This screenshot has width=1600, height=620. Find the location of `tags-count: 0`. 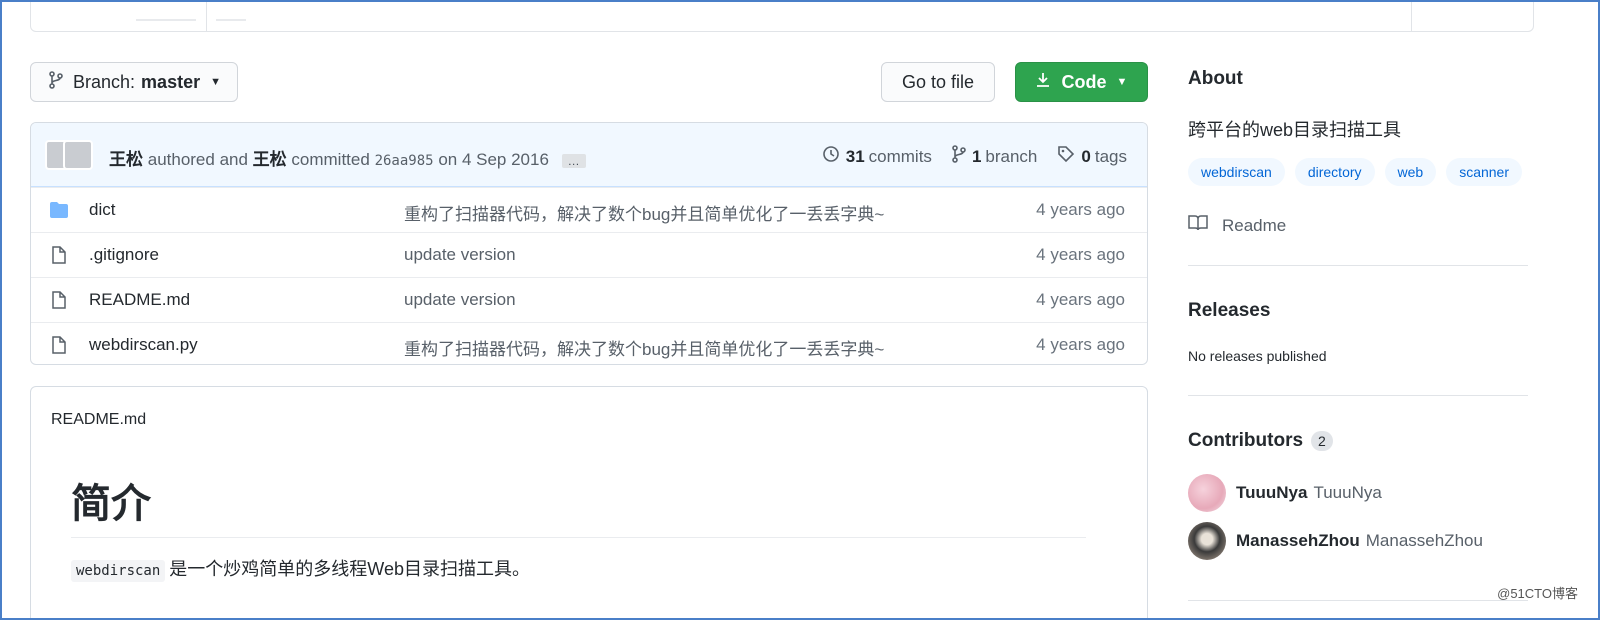

tags-count: 0 is located at coordinates (1086, 156).